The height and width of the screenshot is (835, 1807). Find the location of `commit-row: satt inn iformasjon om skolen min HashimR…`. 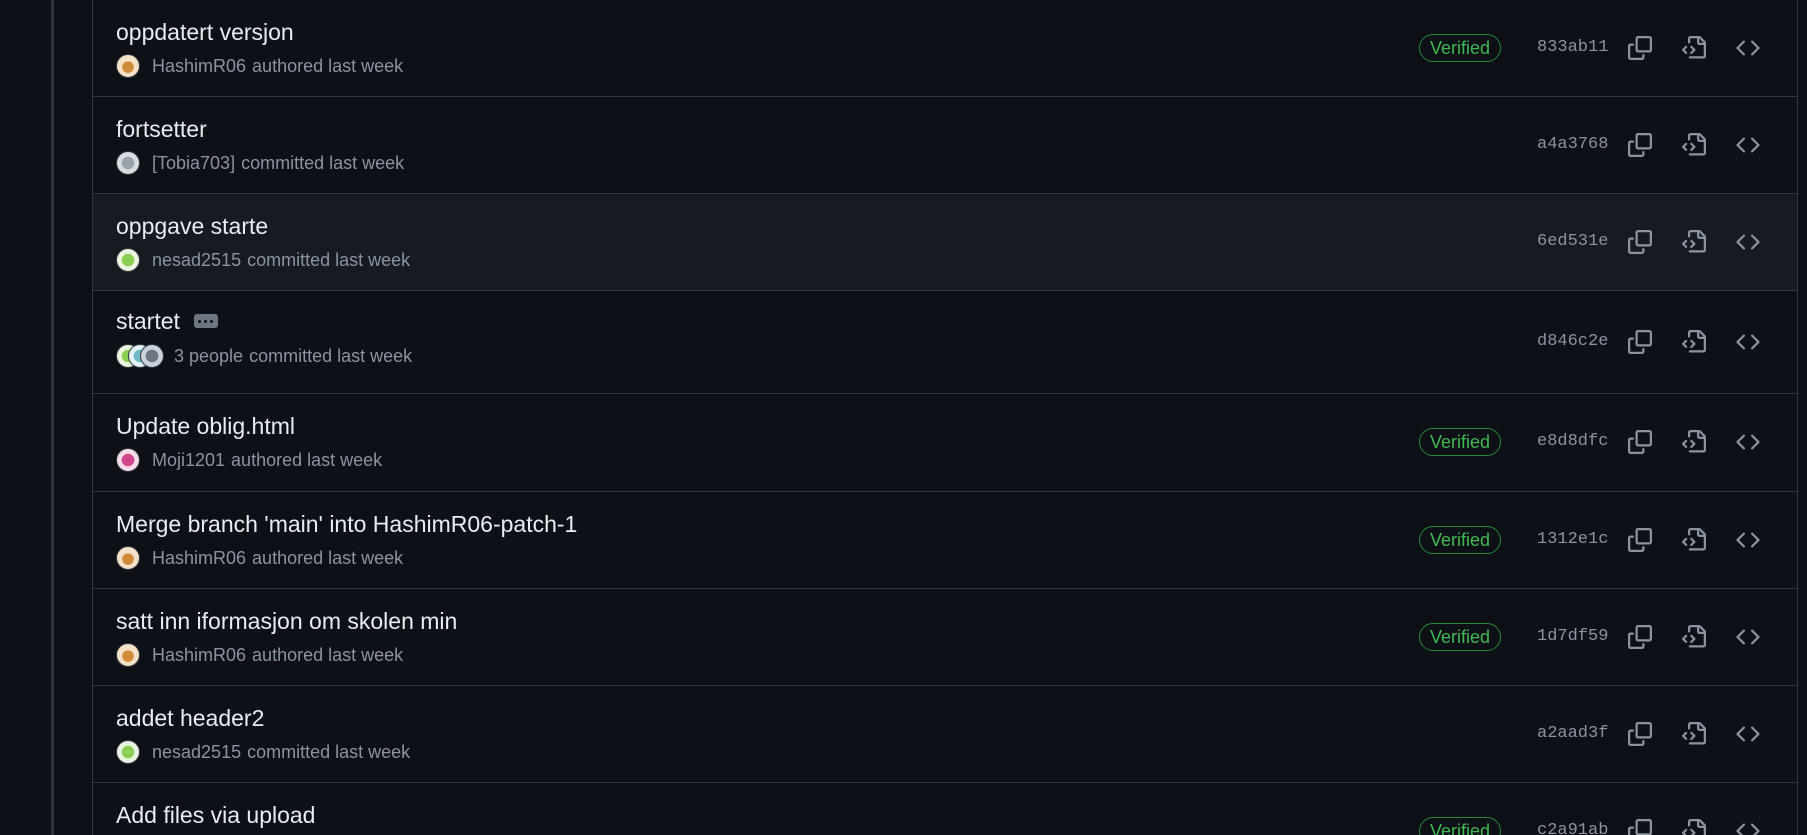

commit-row: satt inn iformasjon om skolen min HashimR… is located at coordinates (945, 637).